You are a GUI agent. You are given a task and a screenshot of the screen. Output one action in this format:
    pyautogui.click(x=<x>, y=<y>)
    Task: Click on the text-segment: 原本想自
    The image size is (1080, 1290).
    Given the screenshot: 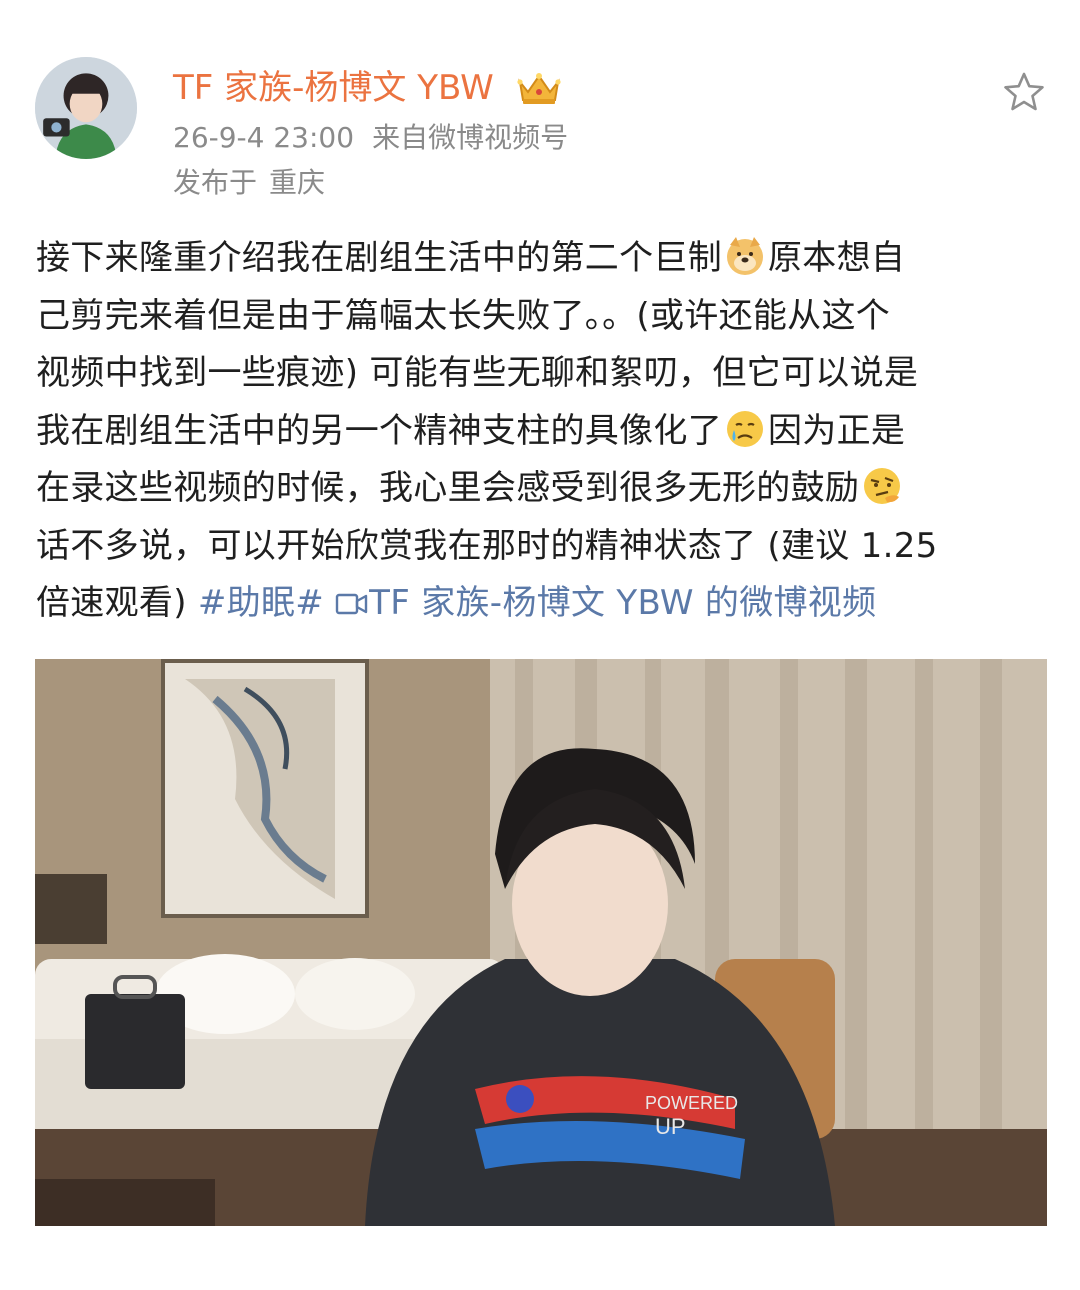 What is the action you would take?
    pyautogui.click(x=837, y=258)
    